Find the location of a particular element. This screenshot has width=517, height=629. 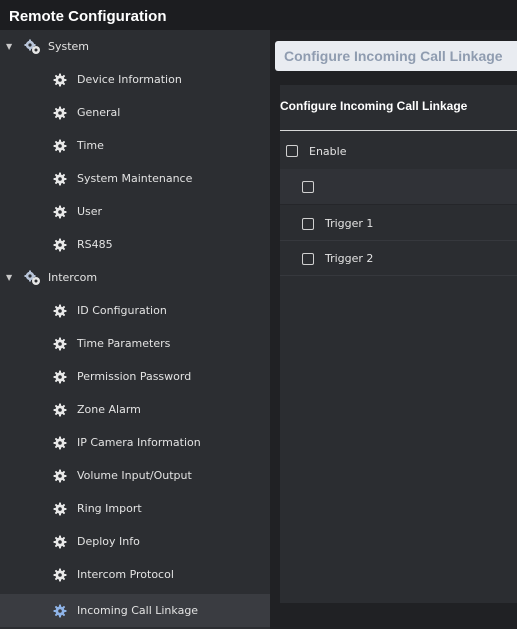

page-tab-title: Configure Incoming Call Linkage is located at coordinates (396, 56).